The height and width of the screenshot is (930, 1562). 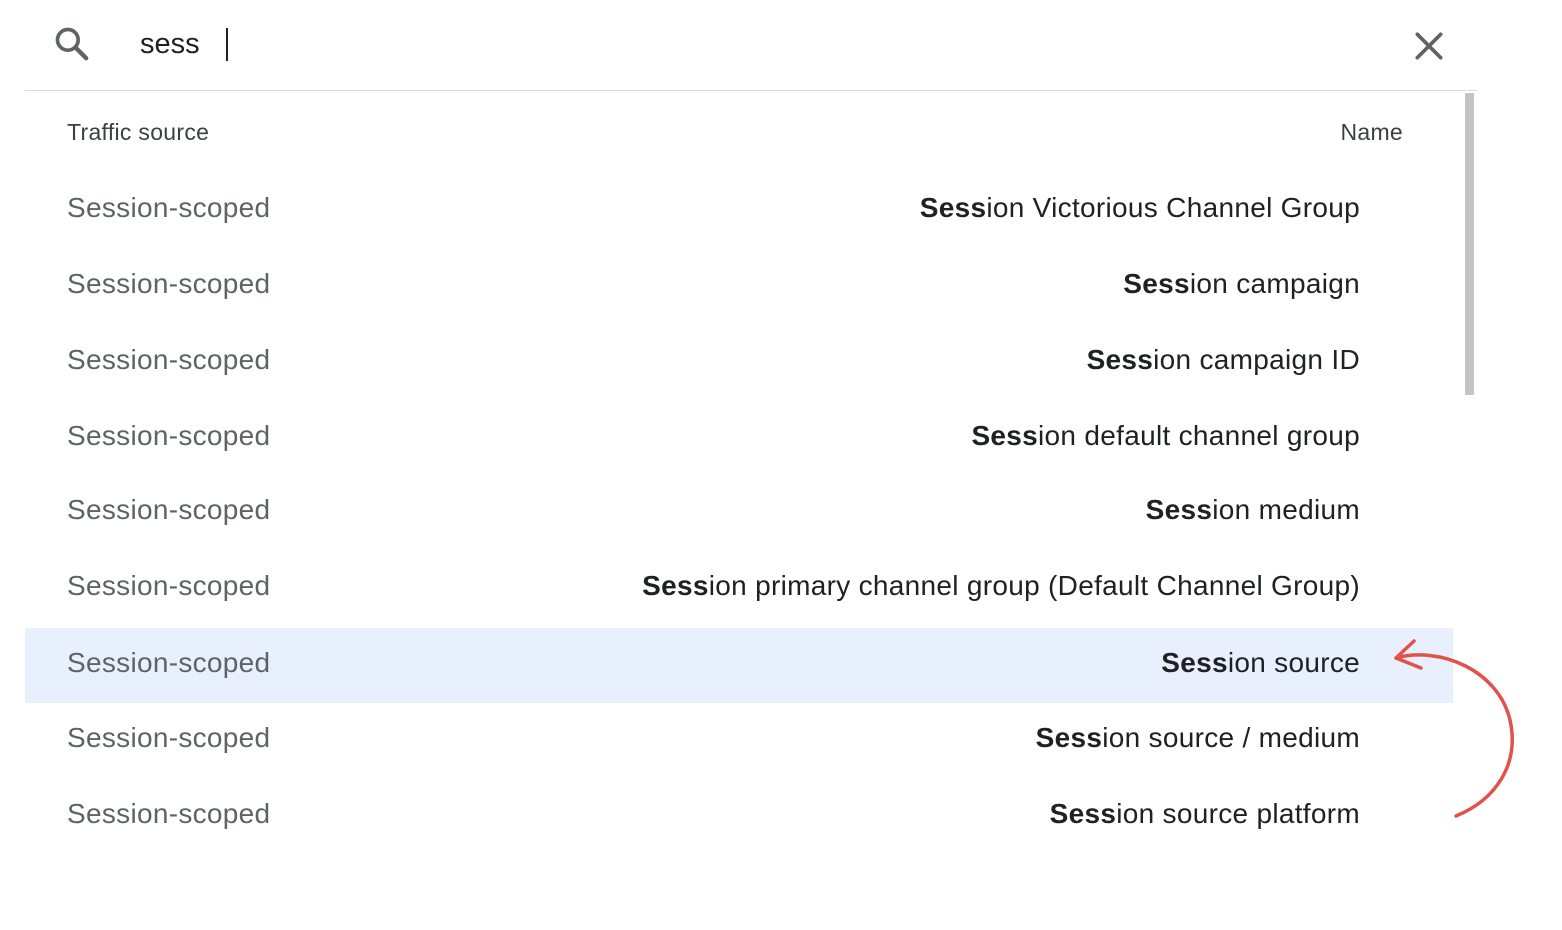 I want to click on item-name-rest: ion medium, so click(x=1286, y=509).